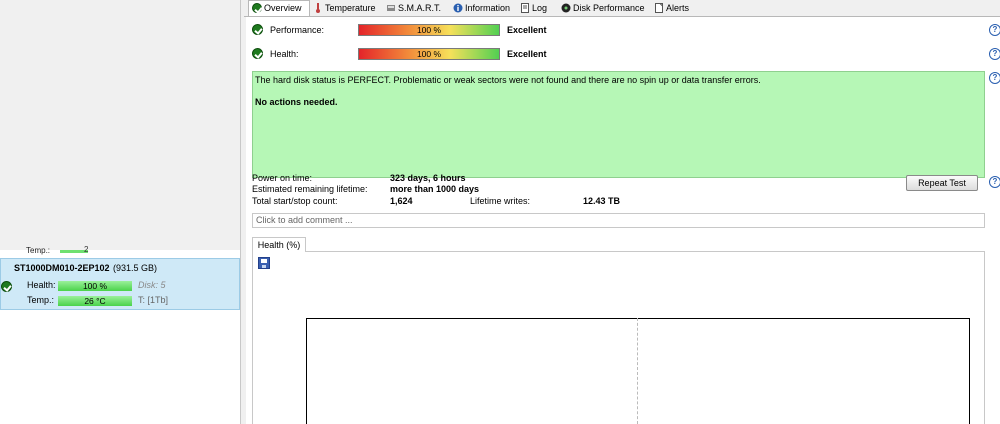 The height and width of the screenshot is (424, 1000). What do you see at coordinates (38, 250) in the screenshot?
I see `previous-drive-temp-label: Temp.:` at bounding box center [38, 250].